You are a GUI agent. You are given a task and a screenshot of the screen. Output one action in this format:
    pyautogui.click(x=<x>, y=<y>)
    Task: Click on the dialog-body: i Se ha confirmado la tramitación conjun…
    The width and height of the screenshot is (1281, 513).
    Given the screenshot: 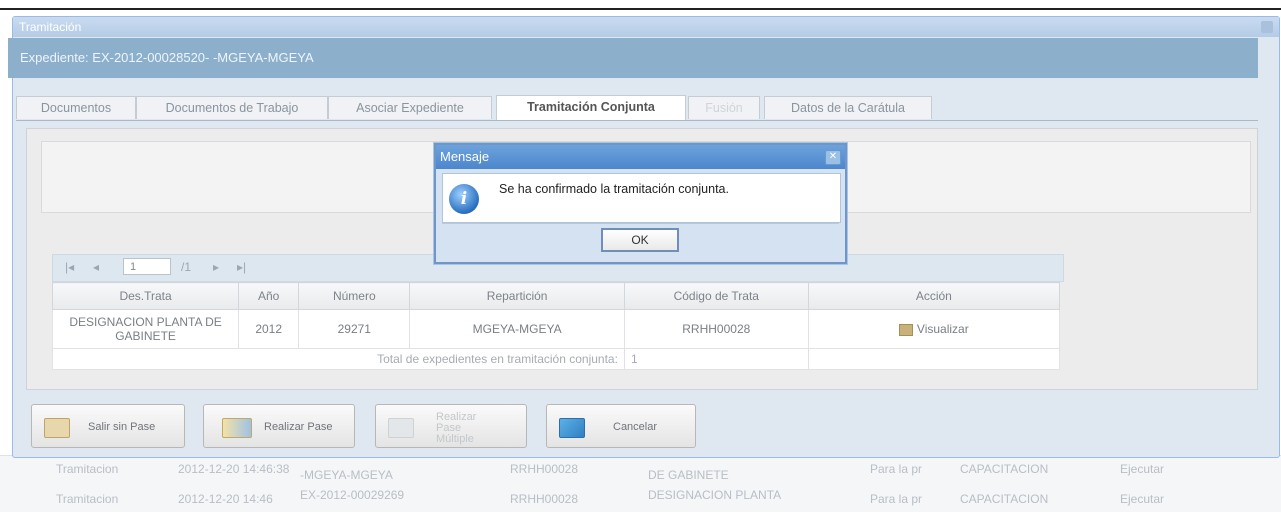 What is the action you would take?
    pyautogui.click(x=641, y=198)
    